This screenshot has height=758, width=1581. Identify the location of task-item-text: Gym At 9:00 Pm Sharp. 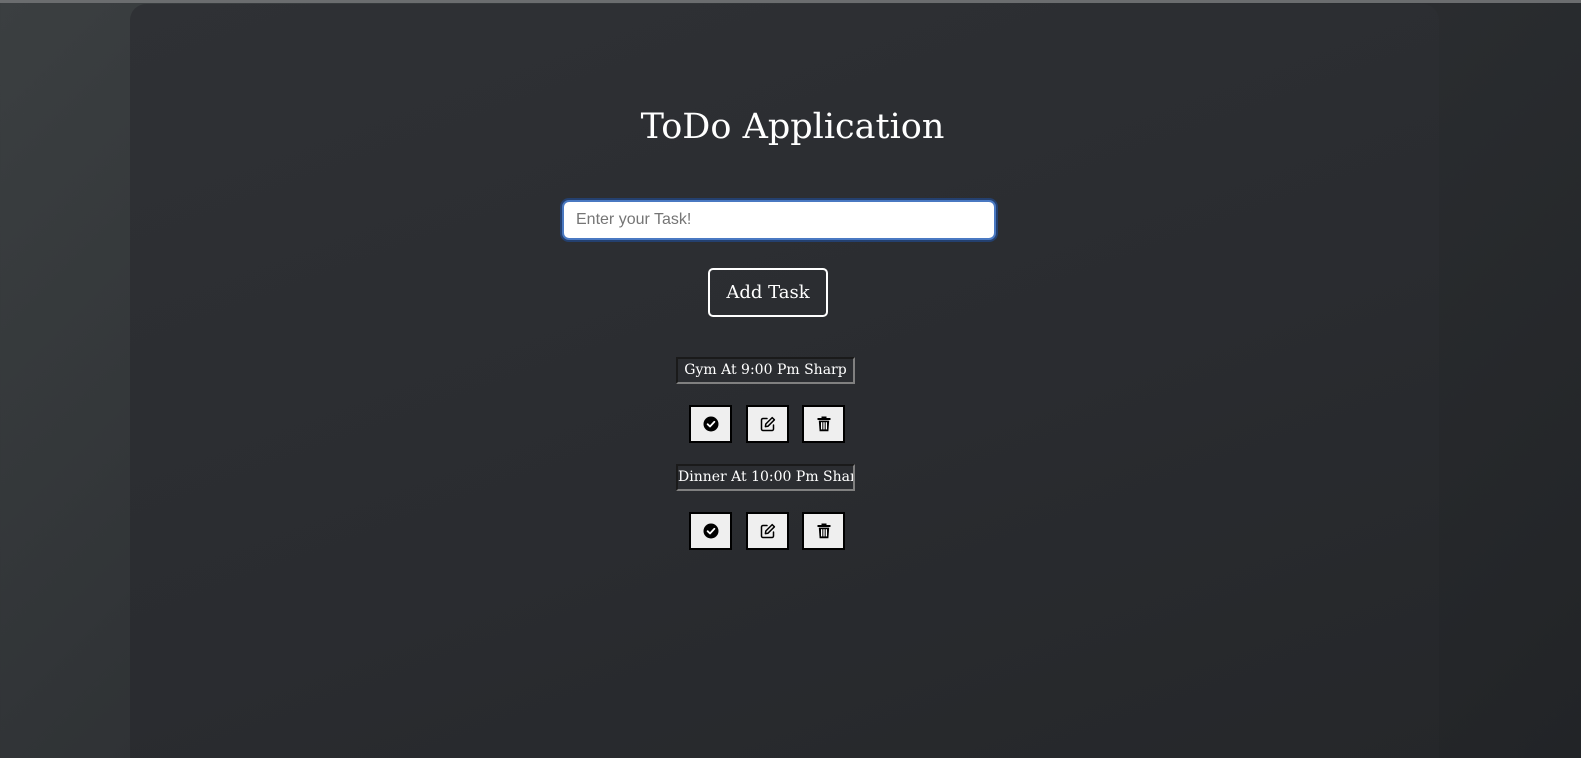
(765, 370).